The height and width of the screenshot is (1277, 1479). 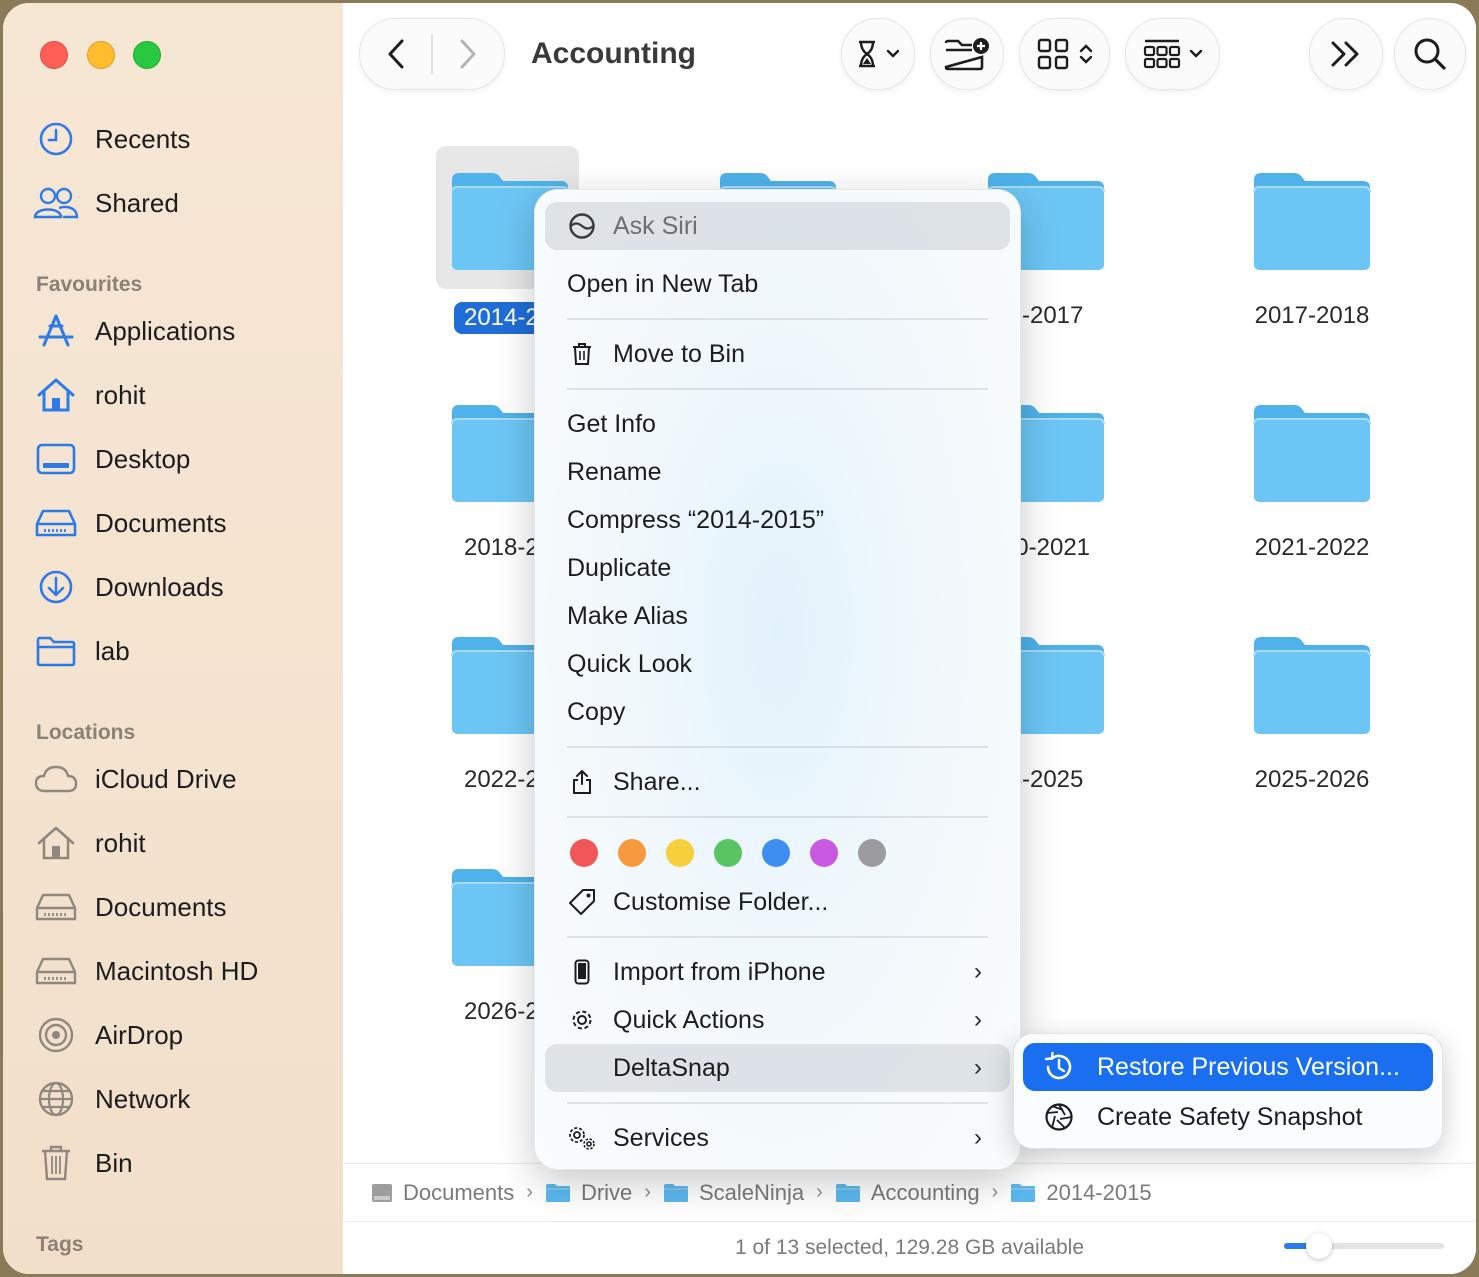 I want to click on recent-items-button, so click(x=878, y=54).